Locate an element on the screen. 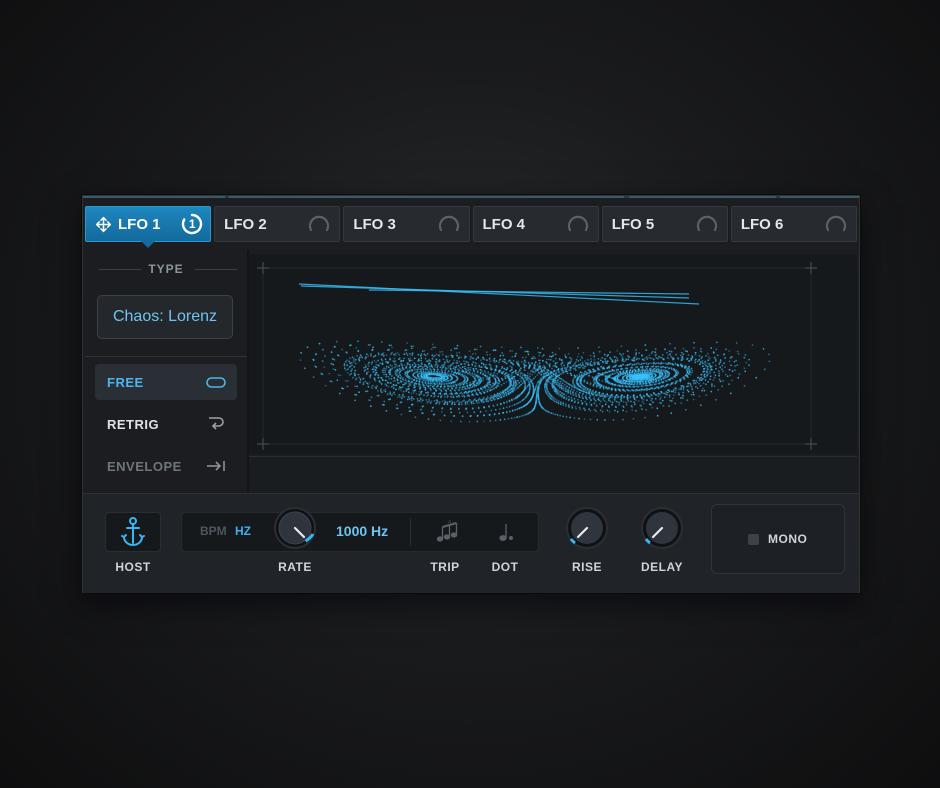  tab-lfo-2: LFO 2 is located at coordinates (277, 224).